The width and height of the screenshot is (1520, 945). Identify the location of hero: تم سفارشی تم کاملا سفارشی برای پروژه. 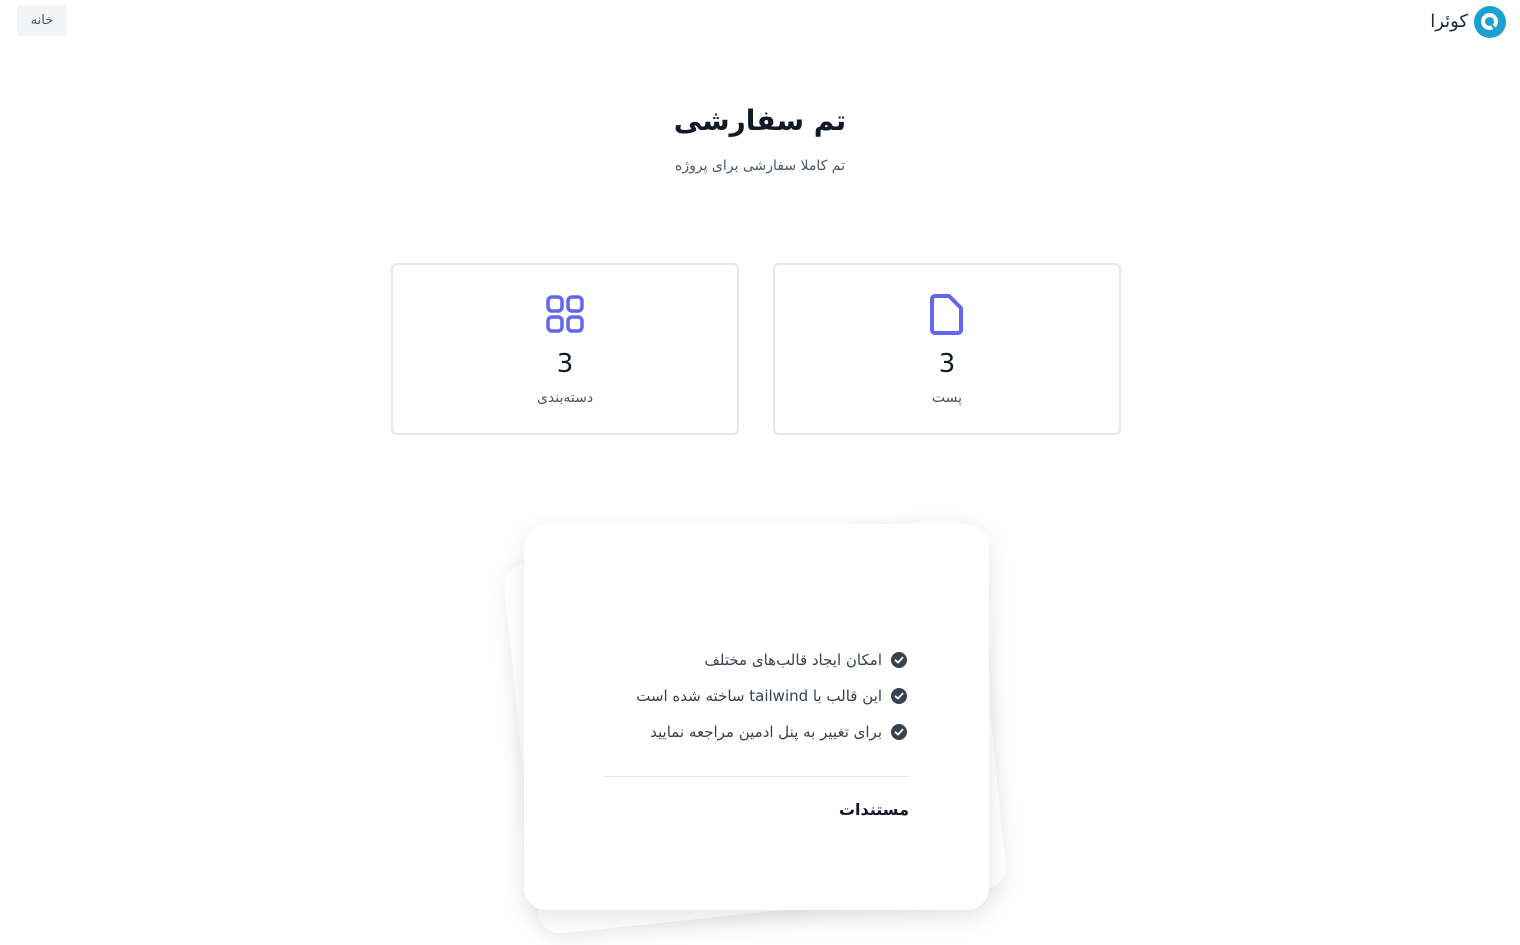
(760, 137).